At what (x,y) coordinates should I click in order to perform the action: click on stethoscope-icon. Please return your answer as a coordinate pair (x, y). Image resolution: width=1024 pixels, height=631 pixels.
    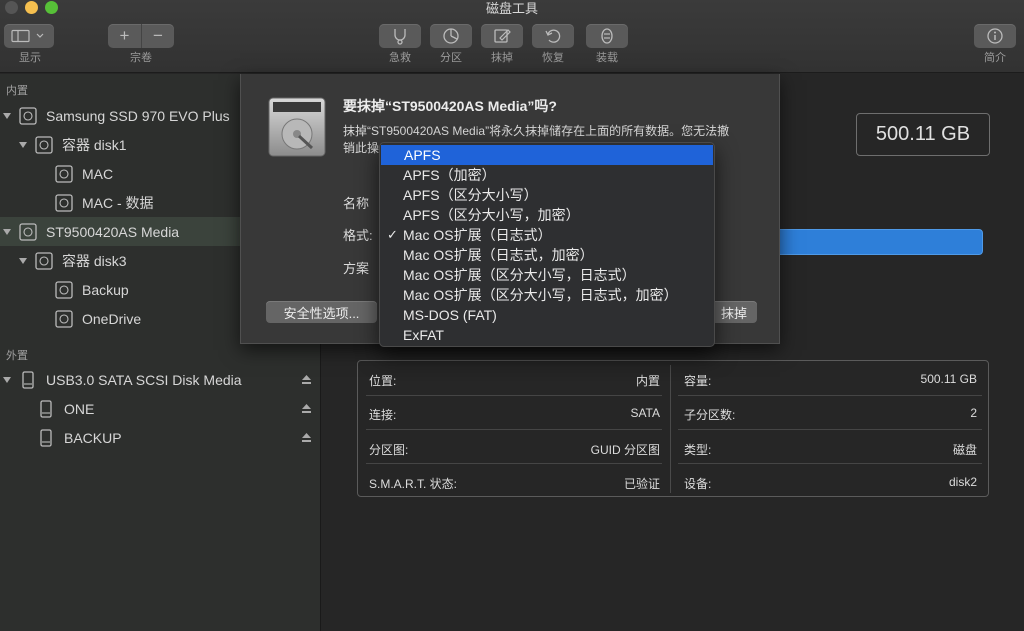
    Looking at the image, I should click on (400, 37).